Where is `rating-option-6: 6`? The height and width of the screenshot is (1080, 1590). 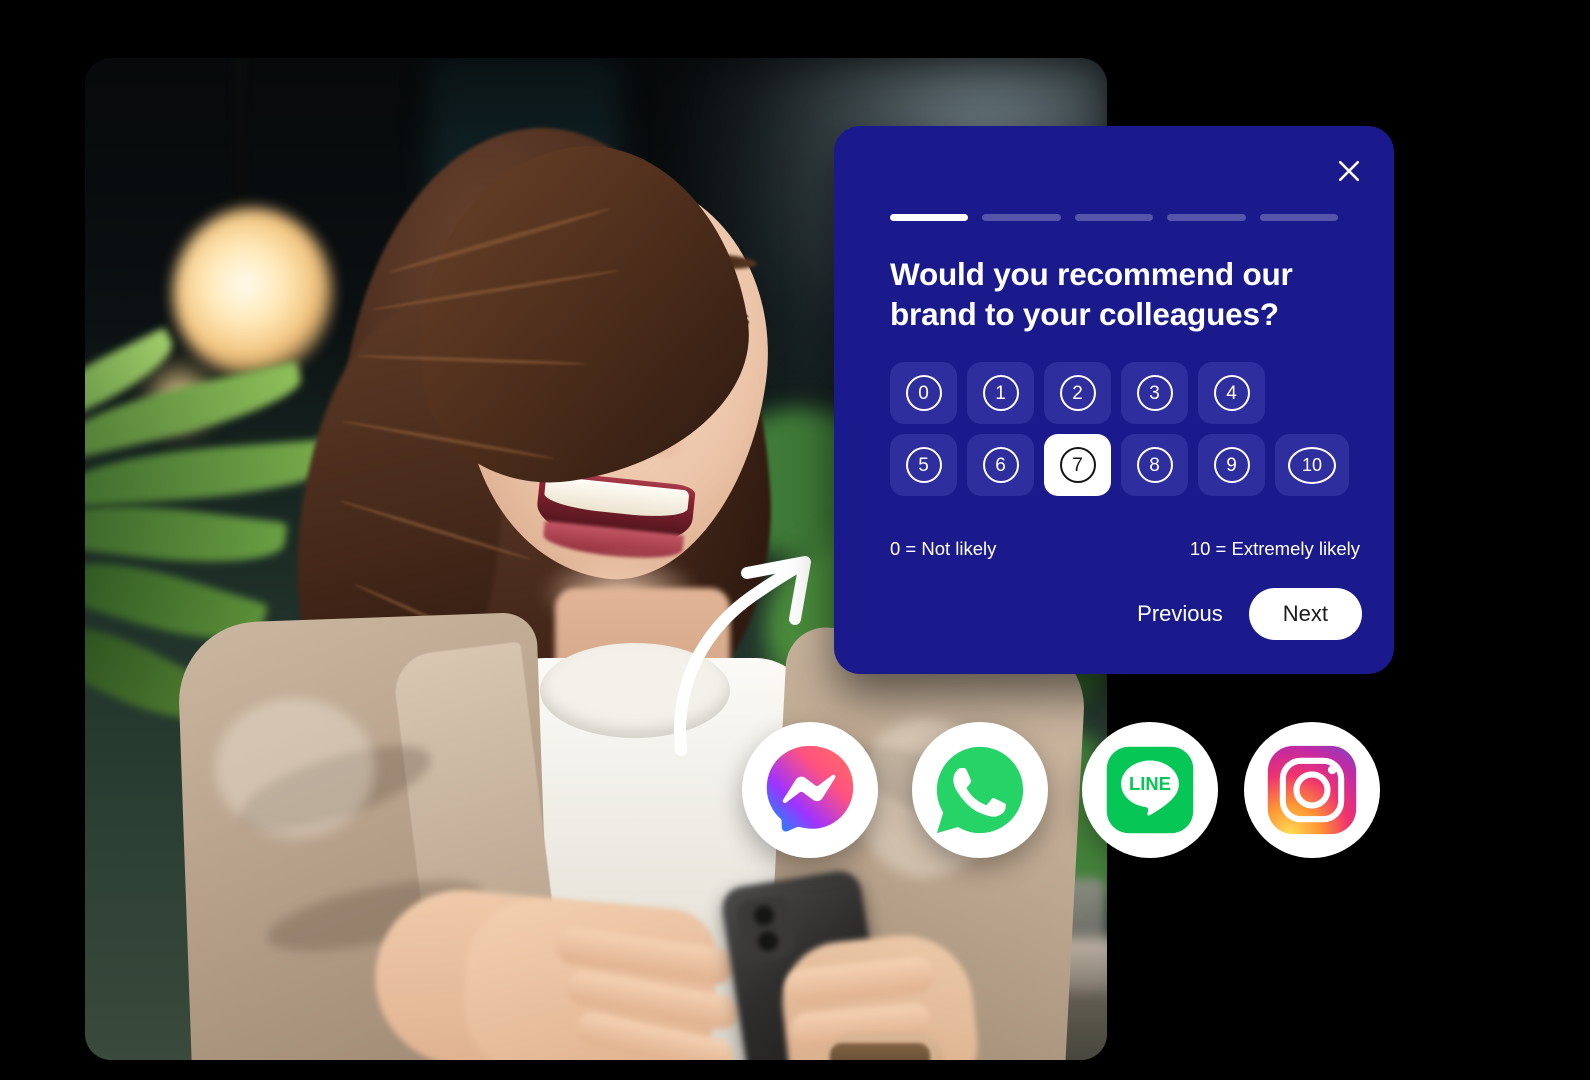
rating-option-6: 6 is located at coordinates (1000, 465).